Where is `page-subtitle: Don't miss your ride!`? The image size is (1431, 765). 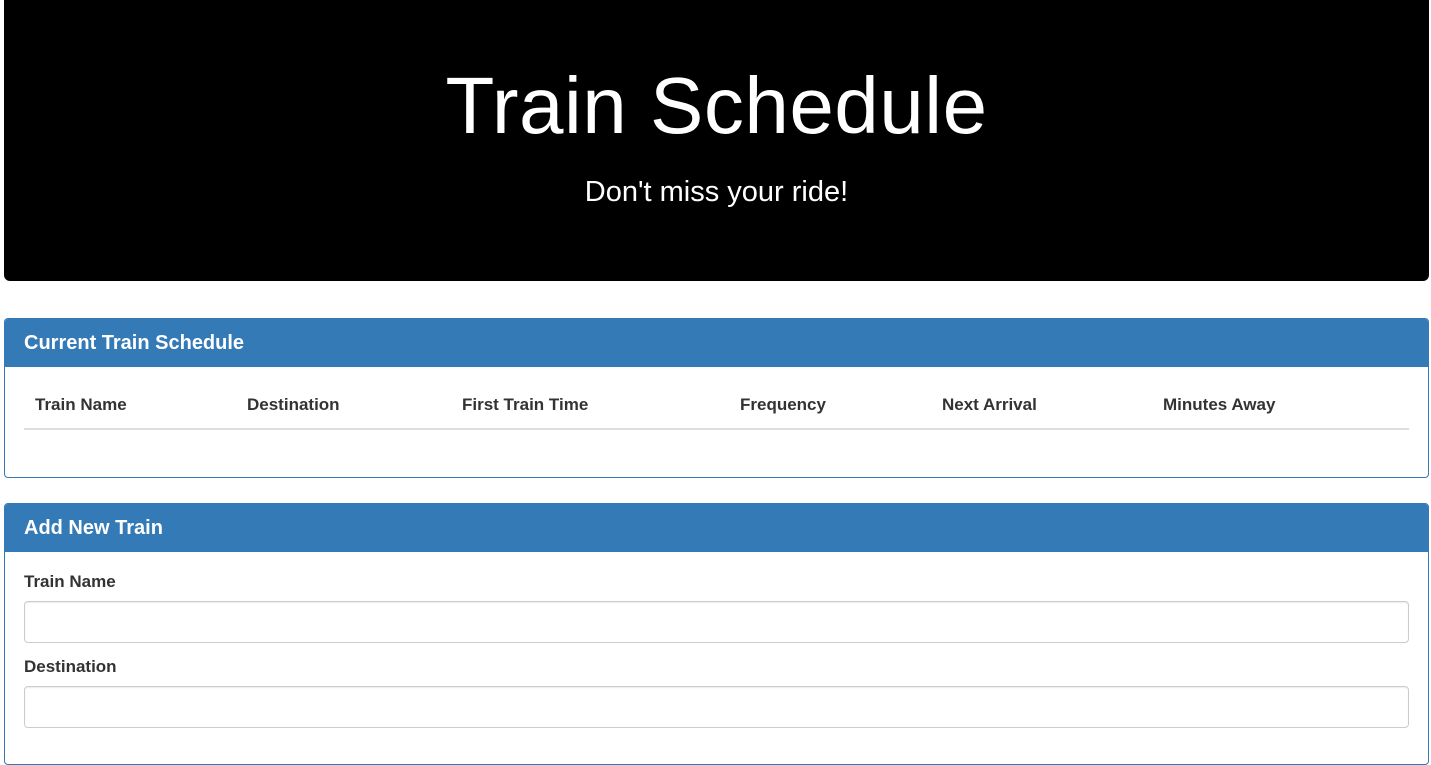
page-subtitle: Don't miss your ride! is located at coordinates (716, 192).